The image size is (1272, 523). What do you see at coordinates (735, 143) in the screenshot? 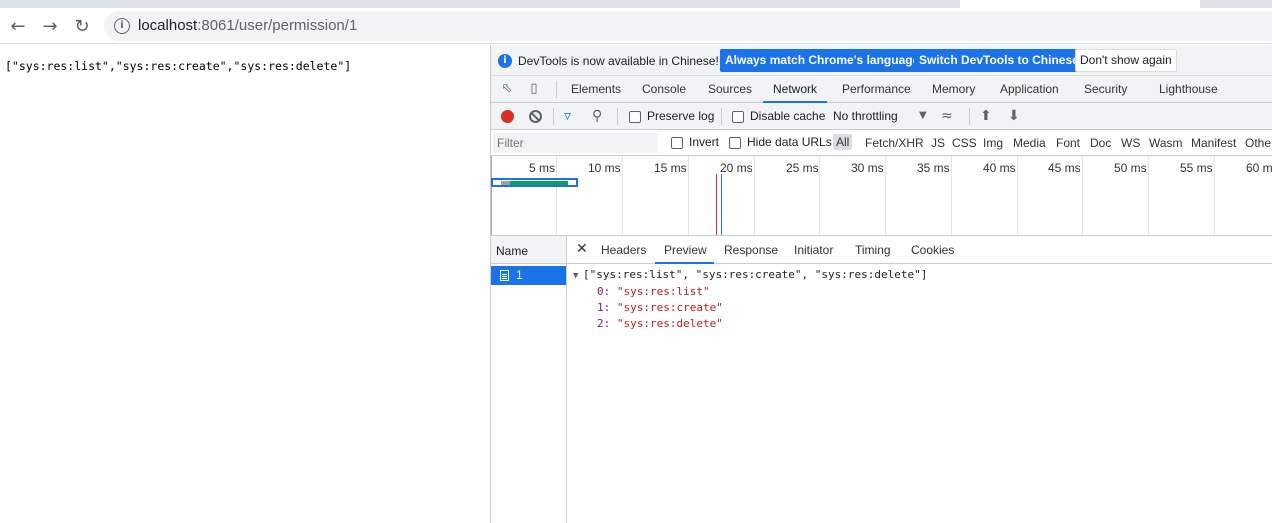
I see `hide-data-urls-checkbox` at bounding box center [735, 143].